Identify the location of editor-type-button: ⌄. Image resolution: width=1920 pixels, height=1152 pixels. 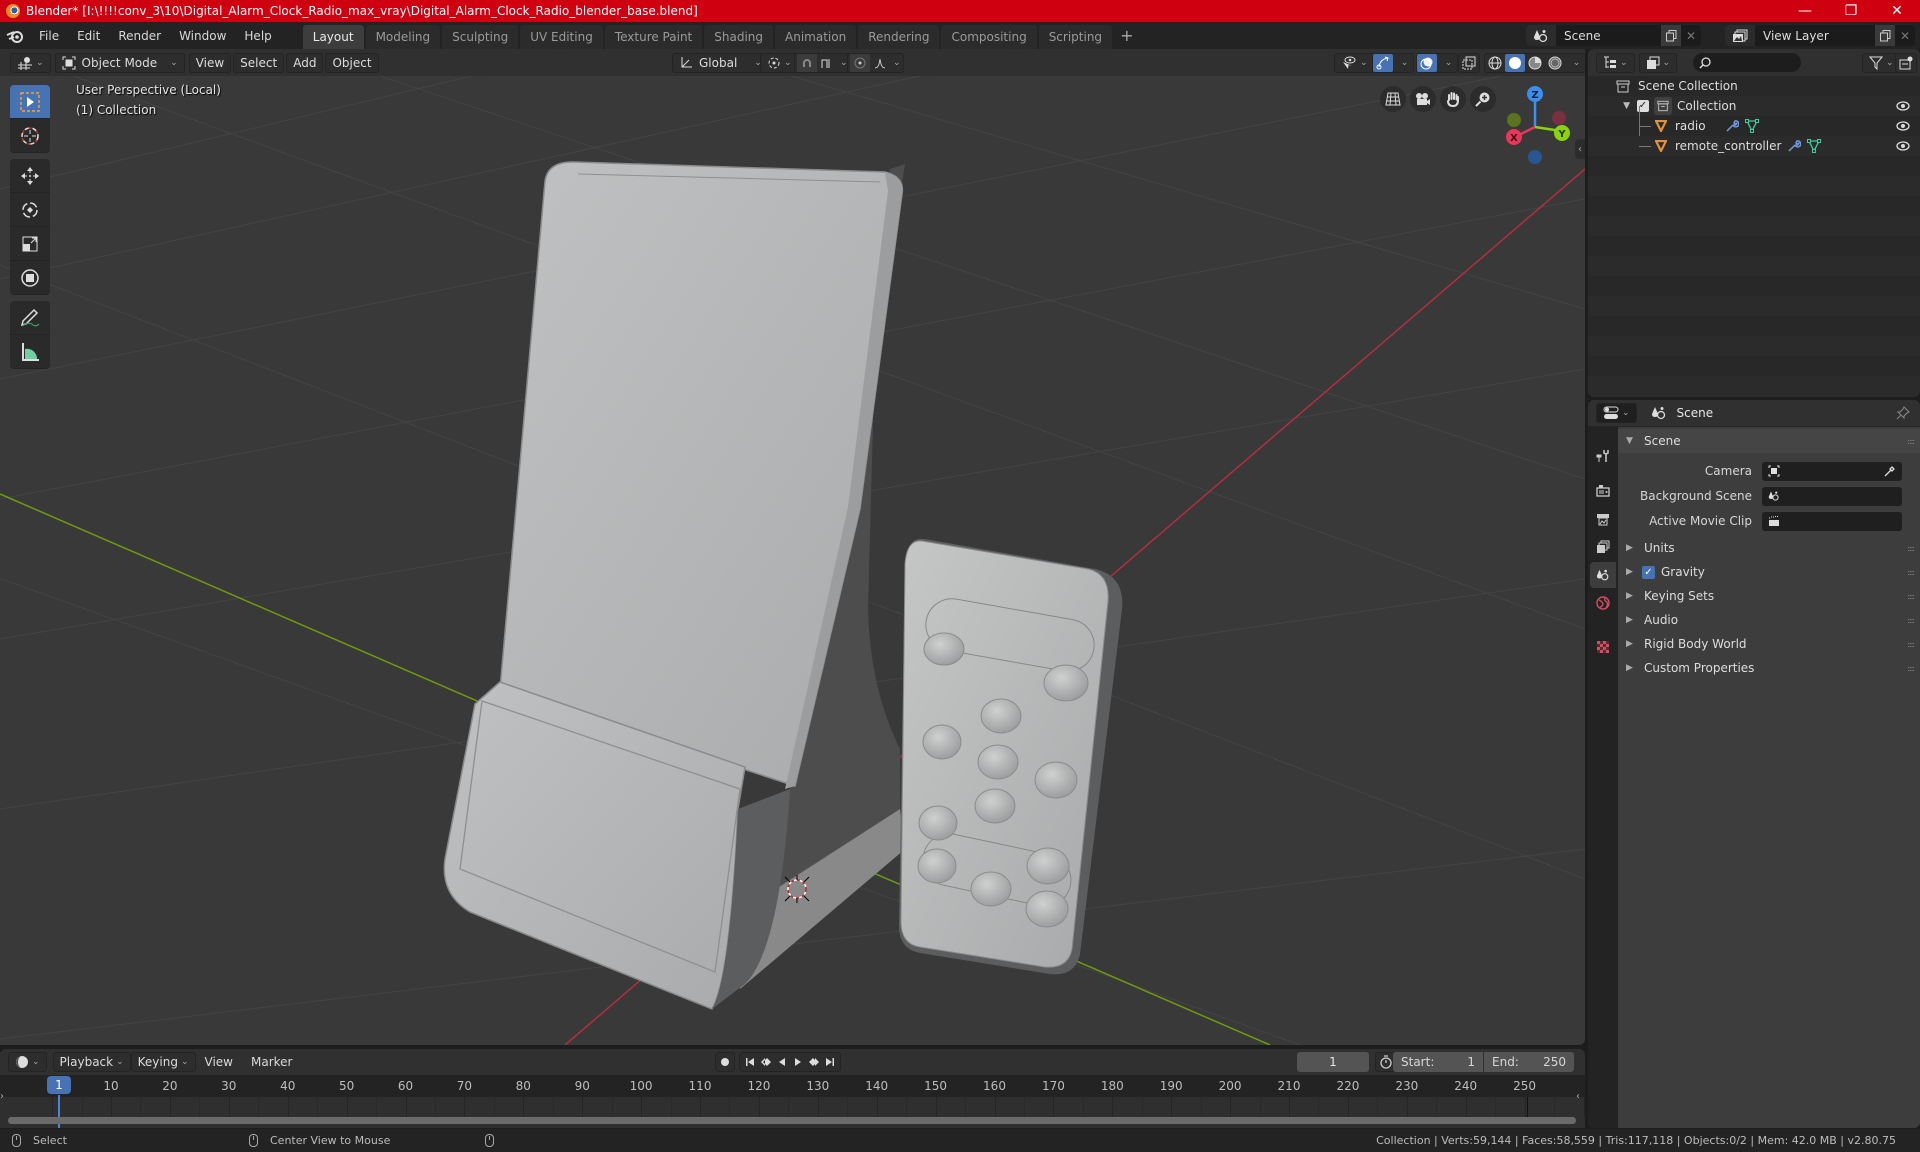
(30, 62).